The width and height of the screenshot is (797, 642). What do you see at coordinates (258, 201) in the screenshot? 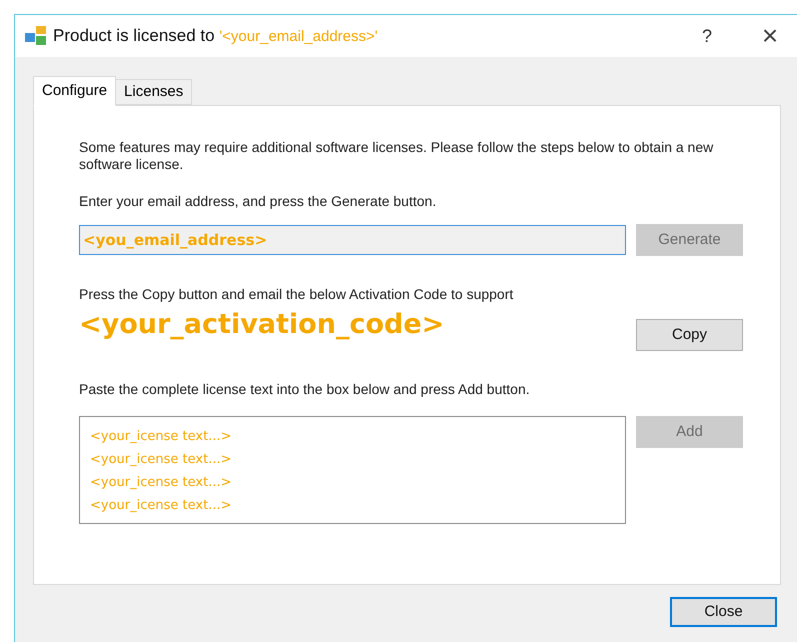
I see `email-instruction: Enter your email address, and press the Generate button.` at bounding box center [258, 201].